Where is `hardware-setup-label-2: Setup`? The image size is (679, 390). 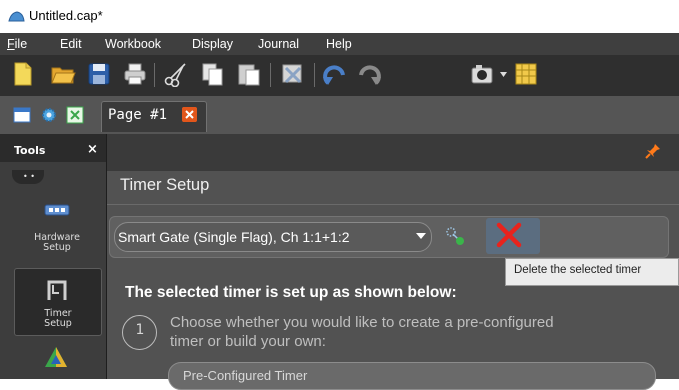 hardware-setup-label-2: Setup is located at coordinates (57, 247).